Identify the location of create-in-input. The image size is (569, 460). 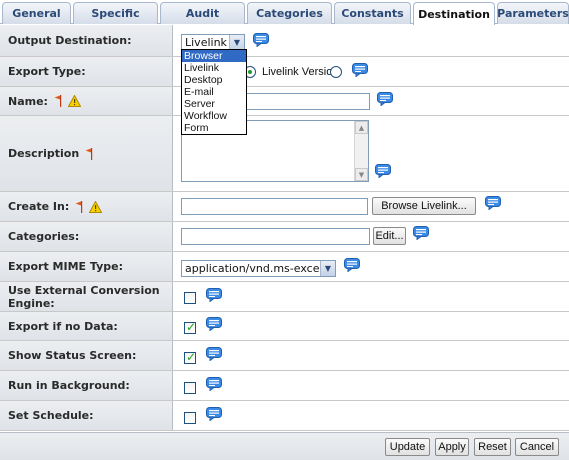
(274, 206).